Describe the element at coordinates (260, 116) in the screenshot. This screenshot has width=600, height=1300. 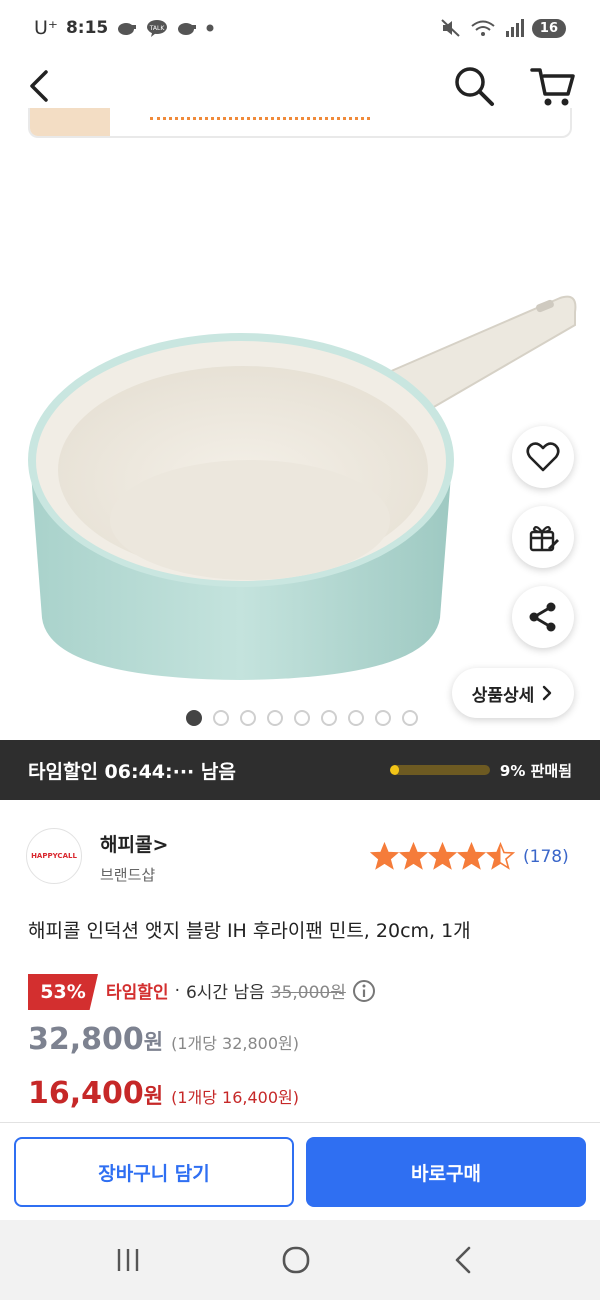
I see `banner-text-fragment` at that location.